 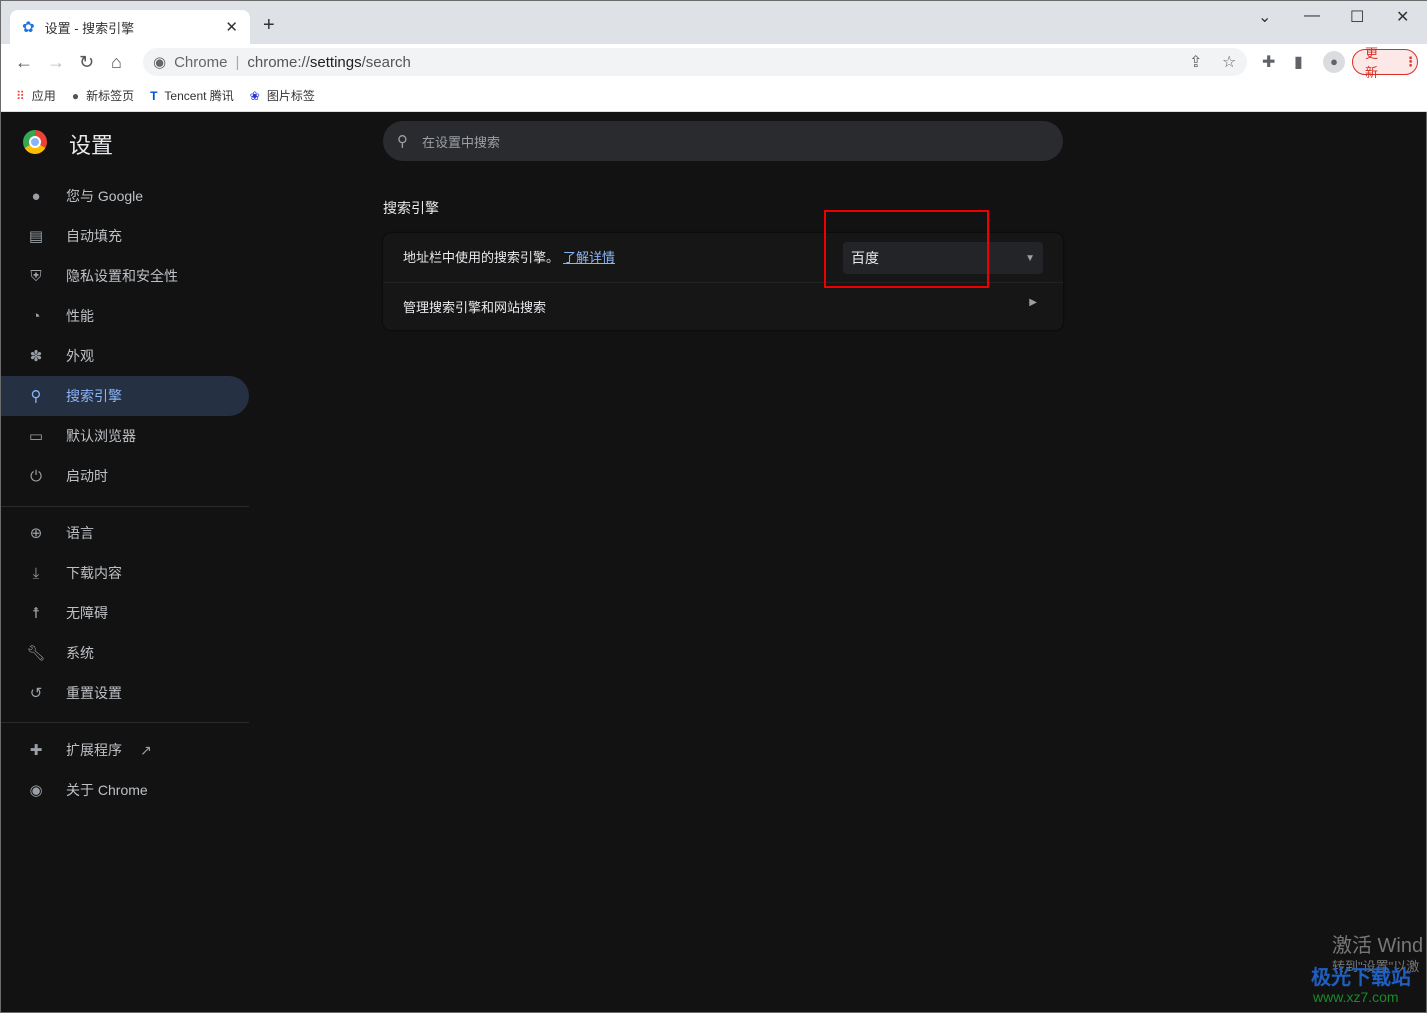 I want to click on sidebar-item-label: 性能, so click(x=80, y=316).